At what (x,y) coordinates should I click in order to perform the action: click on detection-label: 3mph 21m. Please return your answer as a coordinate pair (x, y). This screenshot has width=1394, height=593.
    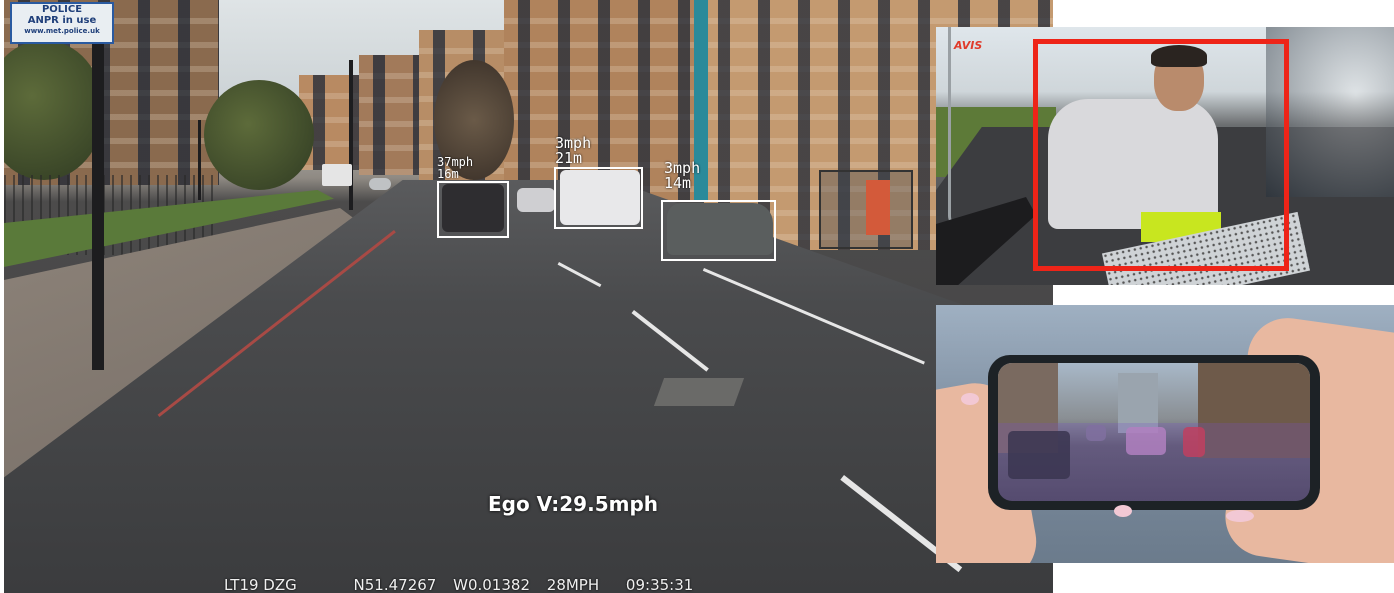
    Looking at the image, I should click on (573, 150).